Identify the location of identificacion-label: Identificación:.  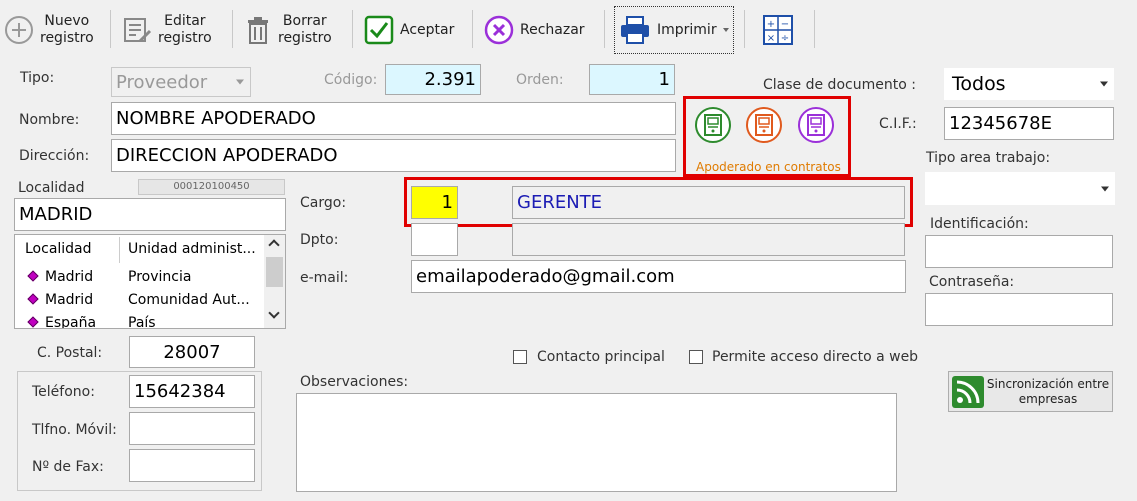
(979, 224).